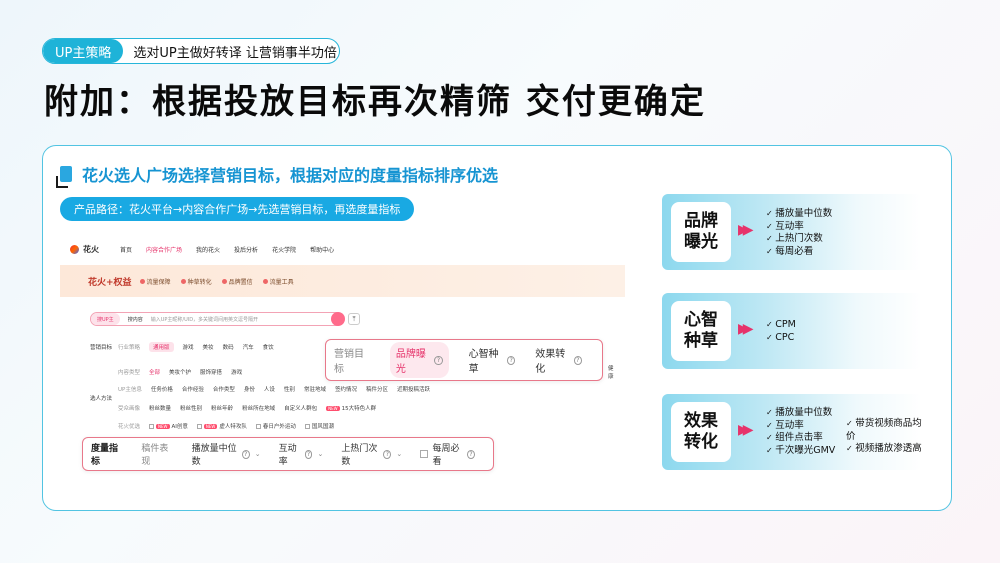 The image size is (1000, 563). What do you see at coordinates (222, 408) in the screenshot?
I see `filter-item: 粉丝年龄` at bounding box center [222, 408].